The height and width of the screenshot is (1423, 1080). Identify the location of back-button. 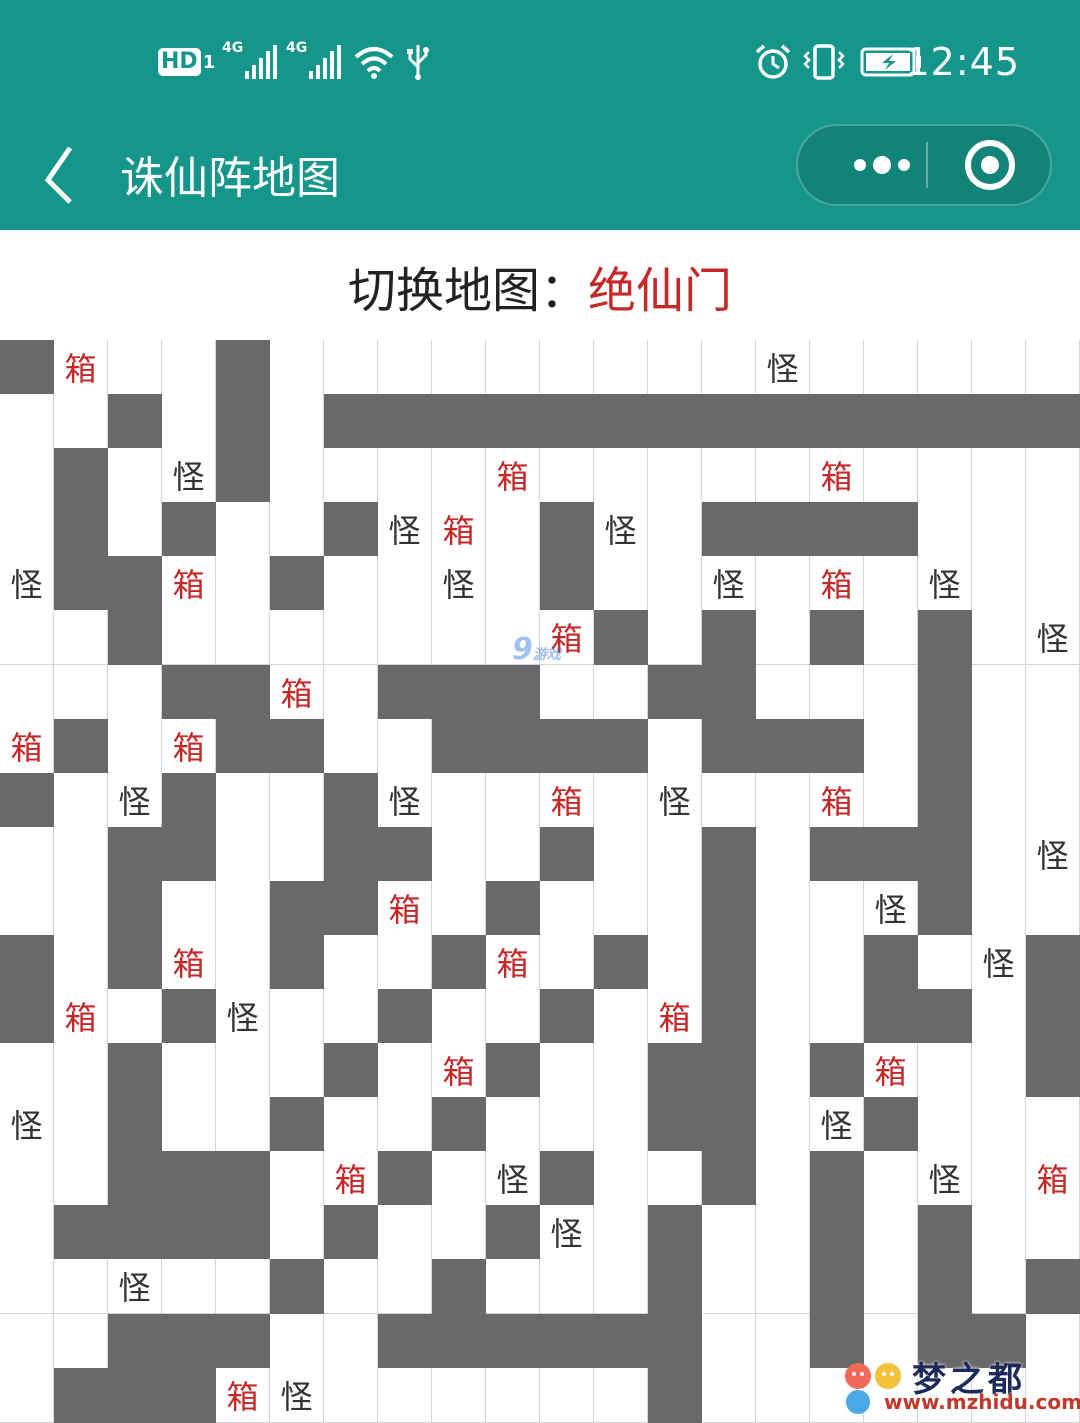
(66, 175).